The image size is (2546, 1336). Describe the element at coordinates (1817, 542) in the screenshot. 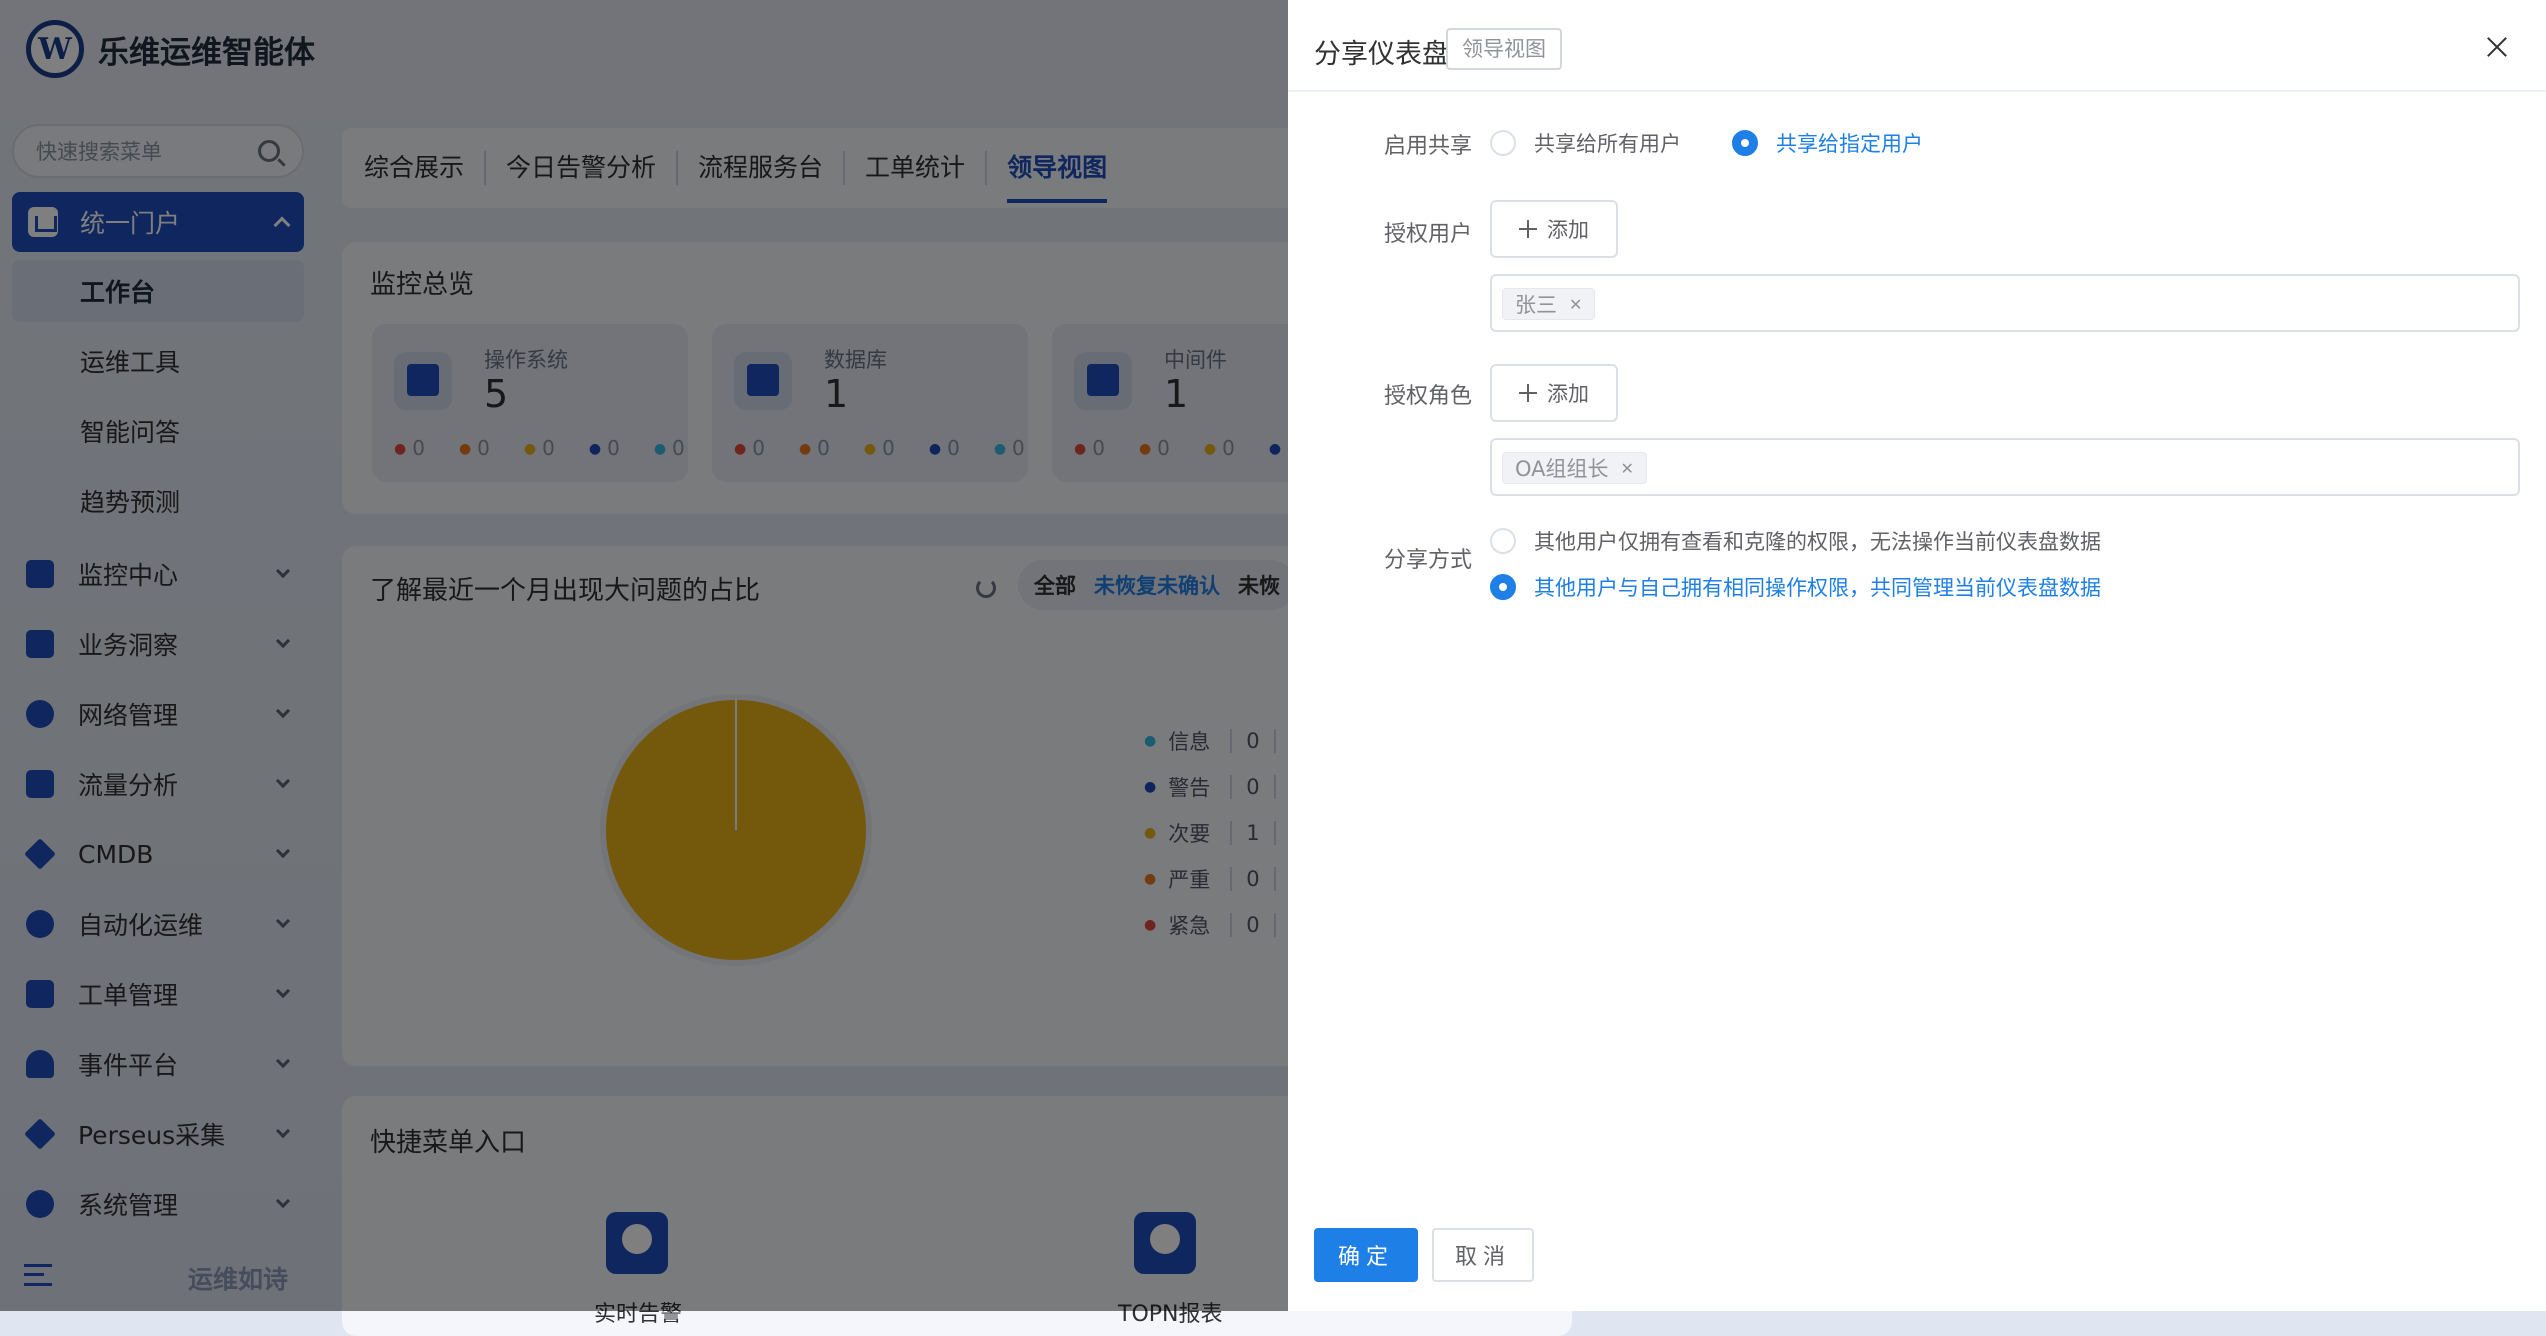

I see `radio-label: 其他用户仅拥有查看和克隆的权限，无法操作当前仪表盘数据` at that location.